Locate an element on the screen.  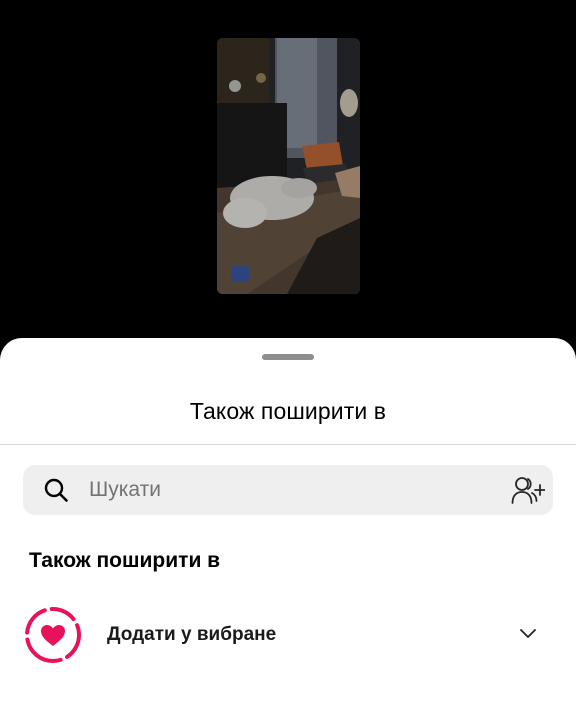
favorites-heart-icon is located at coordinates (53, 635).